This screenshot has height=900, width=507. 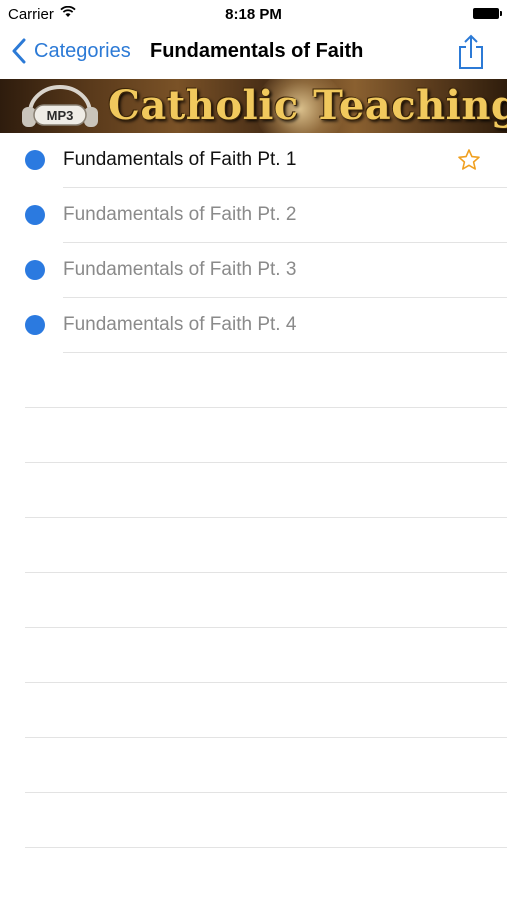 I want to click on chevron-left-icon, so click(x=19, y=51).